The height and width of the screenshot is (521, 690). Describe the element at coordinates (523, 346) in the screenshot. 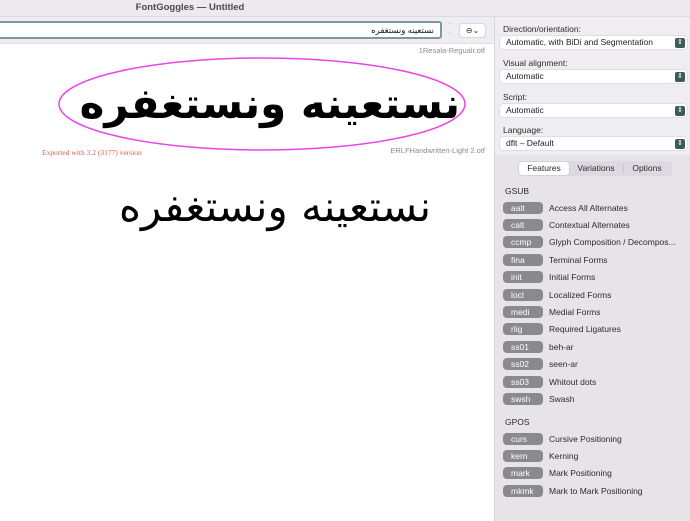

I see `feature-tag-toggle: ss01` at that location.